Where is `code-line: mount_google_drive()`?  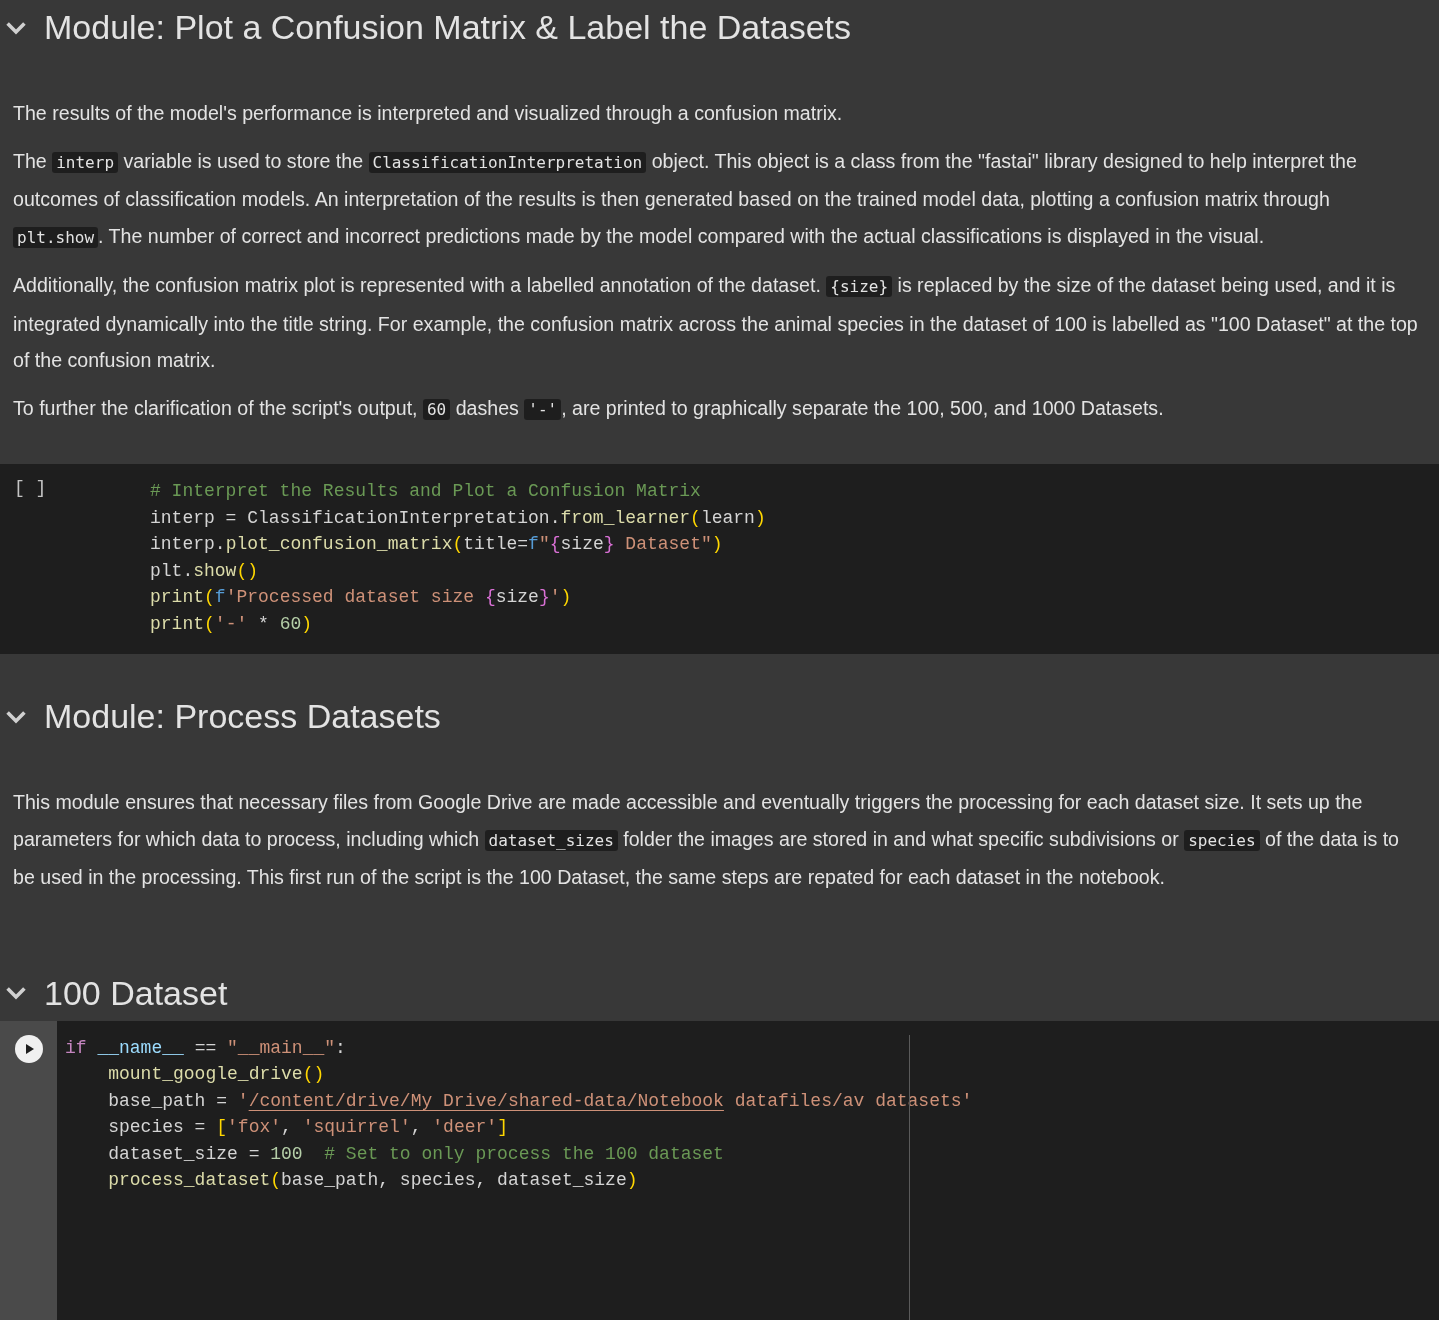
code-line: mount_google_drive() is located at coordinates (216, 1074).